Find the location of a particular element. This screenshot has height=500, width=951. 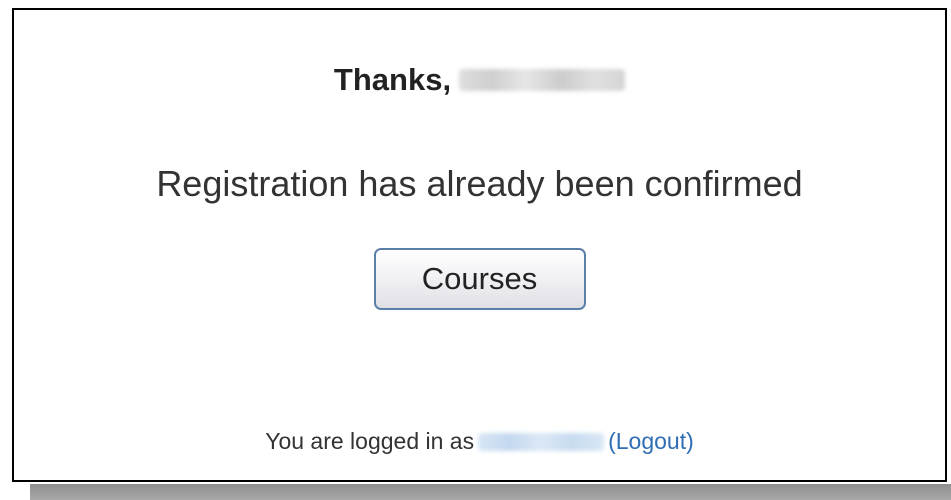

login-info: You are logged in as (Logout) is located at coordinates (479, 441).